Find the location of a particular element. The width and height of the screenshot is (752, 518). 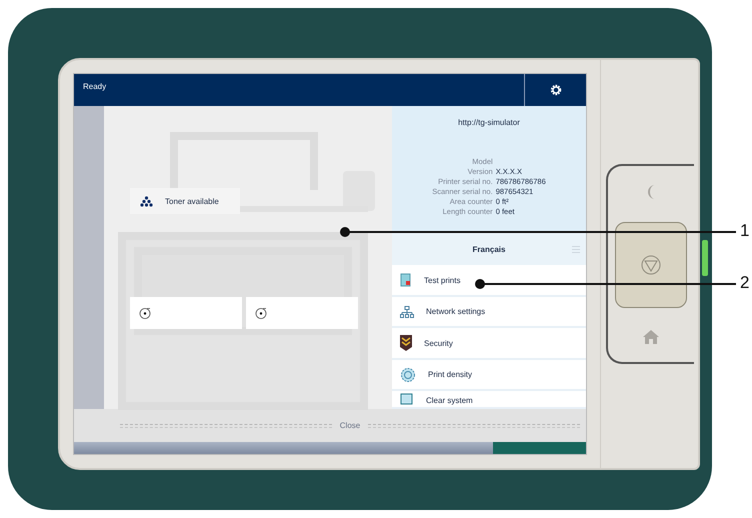

stop-icon is located at coordinates (650, 265).